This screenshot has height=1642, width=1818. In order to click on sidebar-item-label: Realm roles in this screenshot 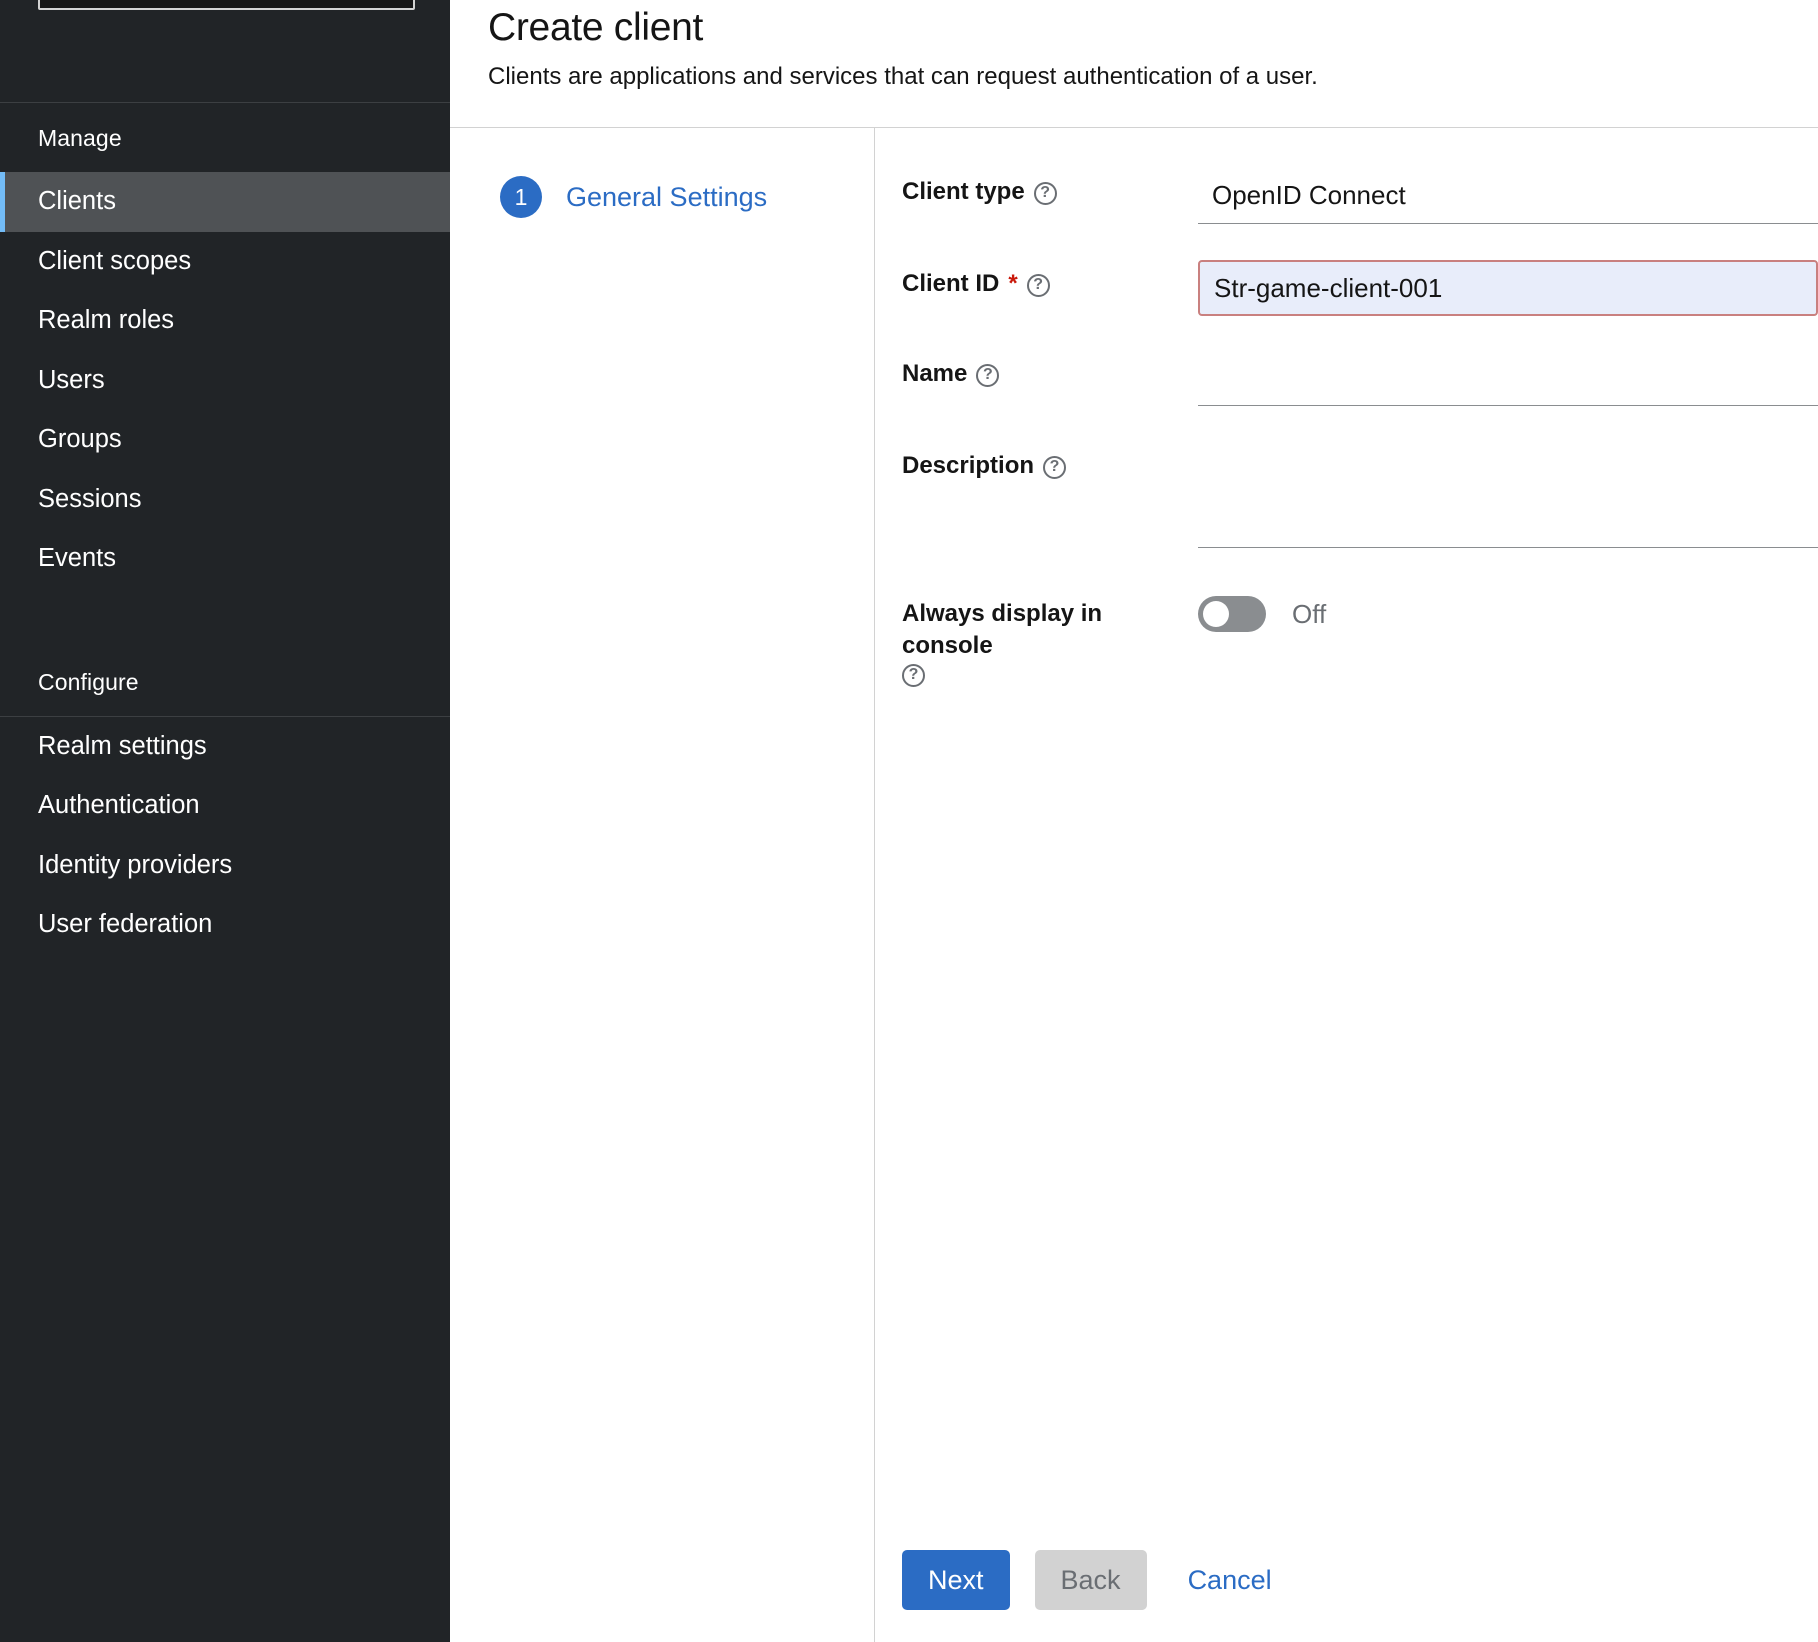, I will do `click(106, 320)`.